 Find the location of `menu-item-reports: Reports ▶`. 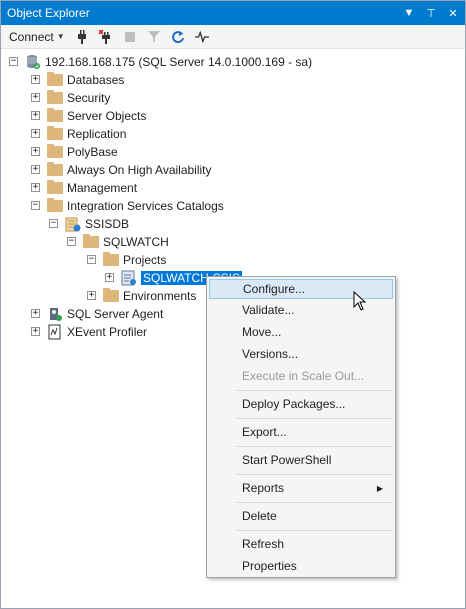

menu-item-reports: Reports ▶ is located at coordinates (301, 488).